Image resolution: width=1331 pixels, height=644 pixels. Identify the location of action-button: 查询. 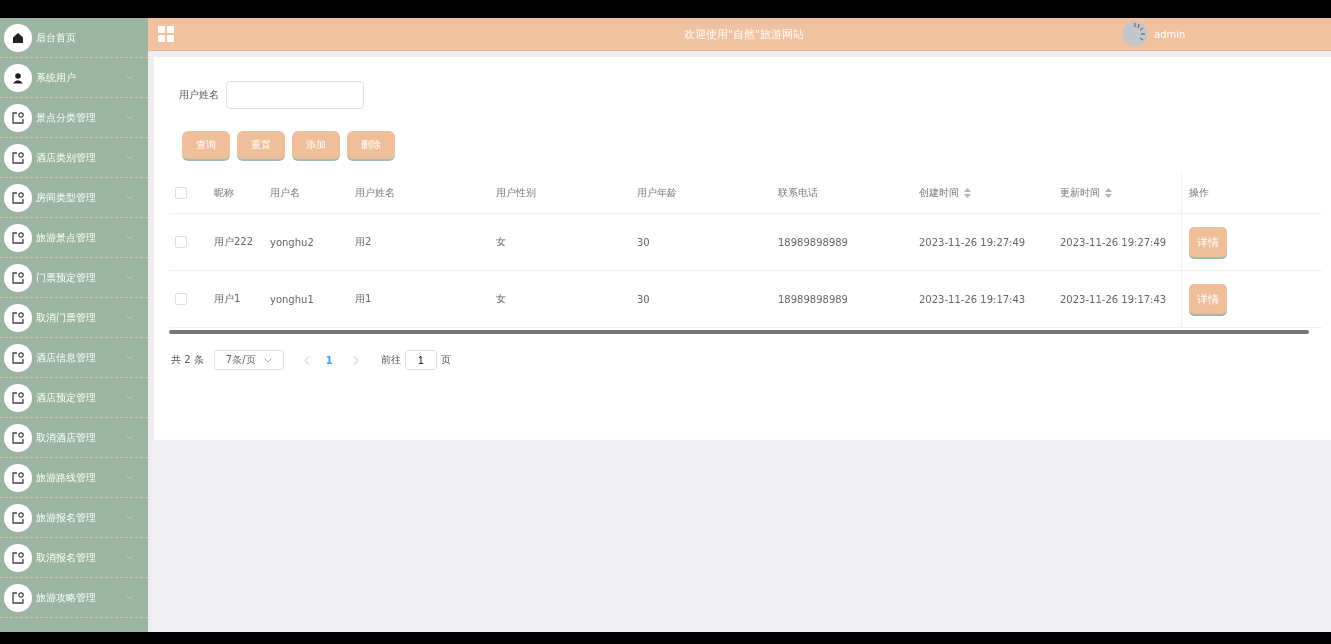
(206, 145).